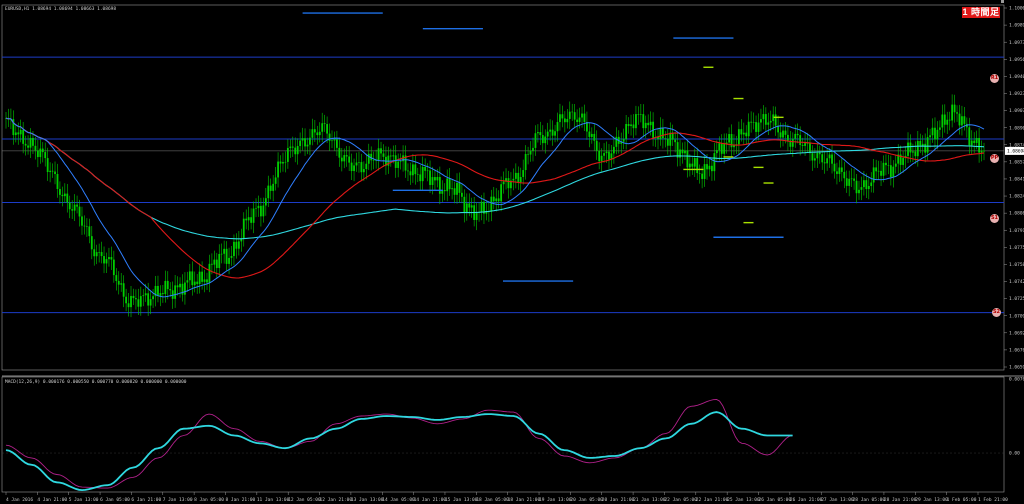 Image resolution: width=1024 pixels, height=504 pixels. I want to click on time-tick-label: 22 Jan 21:00, so click(712, 500).